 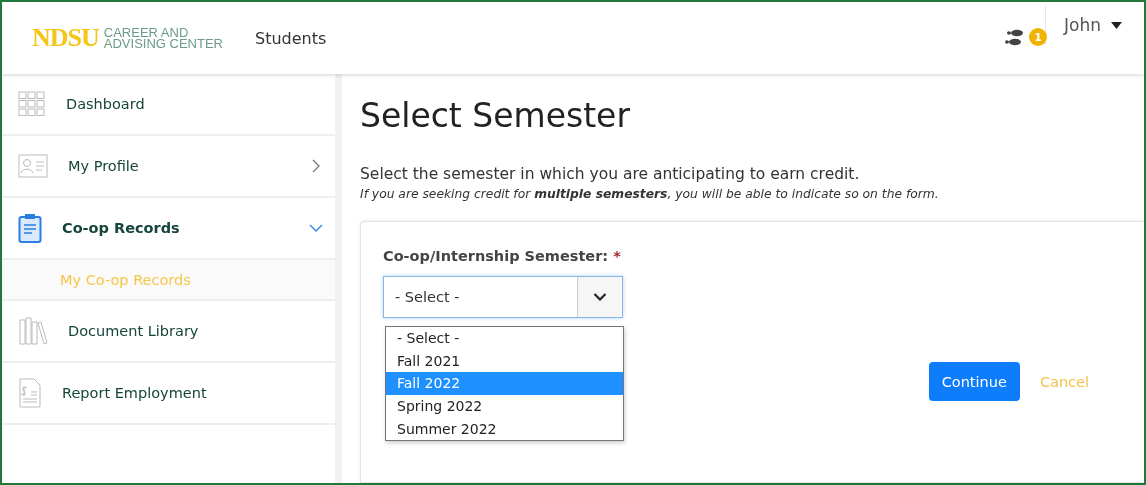 What do you see at coordinates (600, 297) in the screenshot?
I see `chevron-down-icon` at bounding box center [600, 297].